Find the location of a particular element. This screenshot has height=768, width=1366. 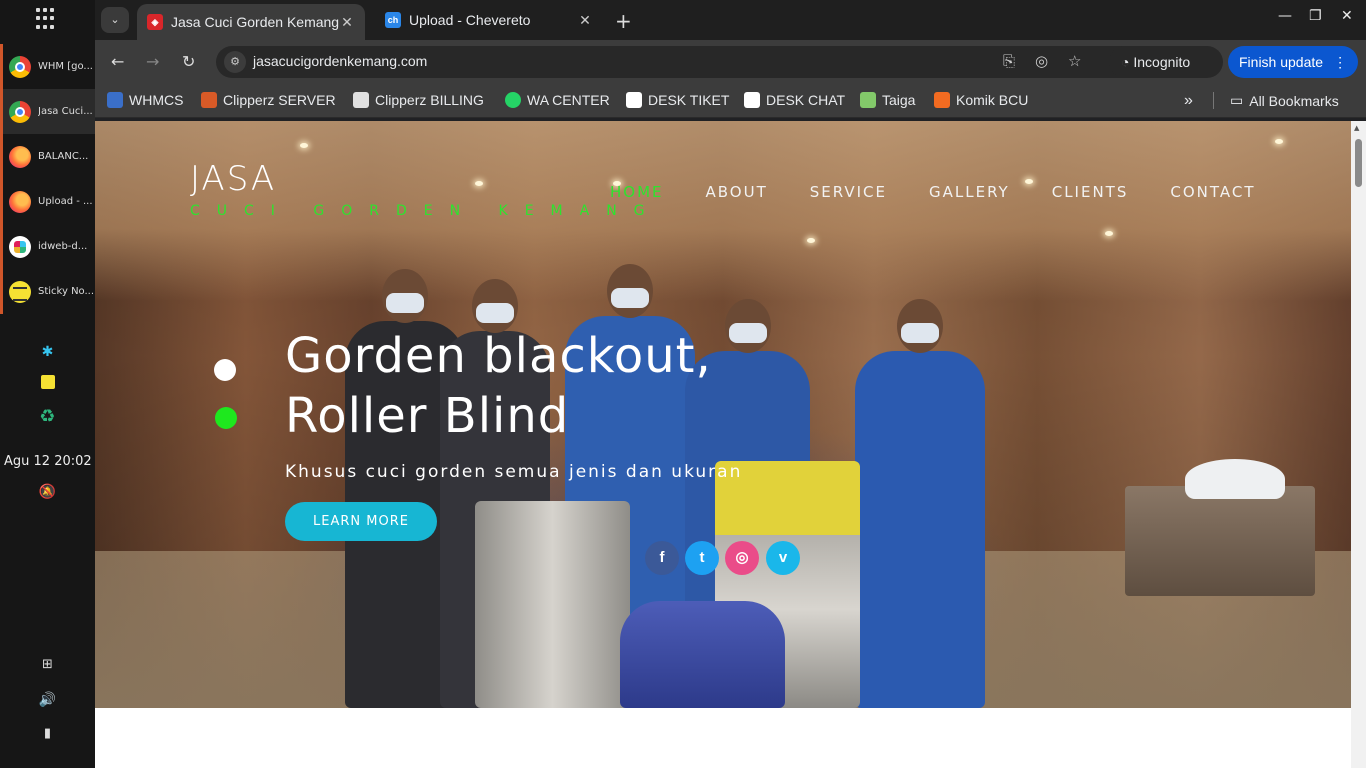

scroll-up-icon: ▲ is located at coordinates (1356, 128).